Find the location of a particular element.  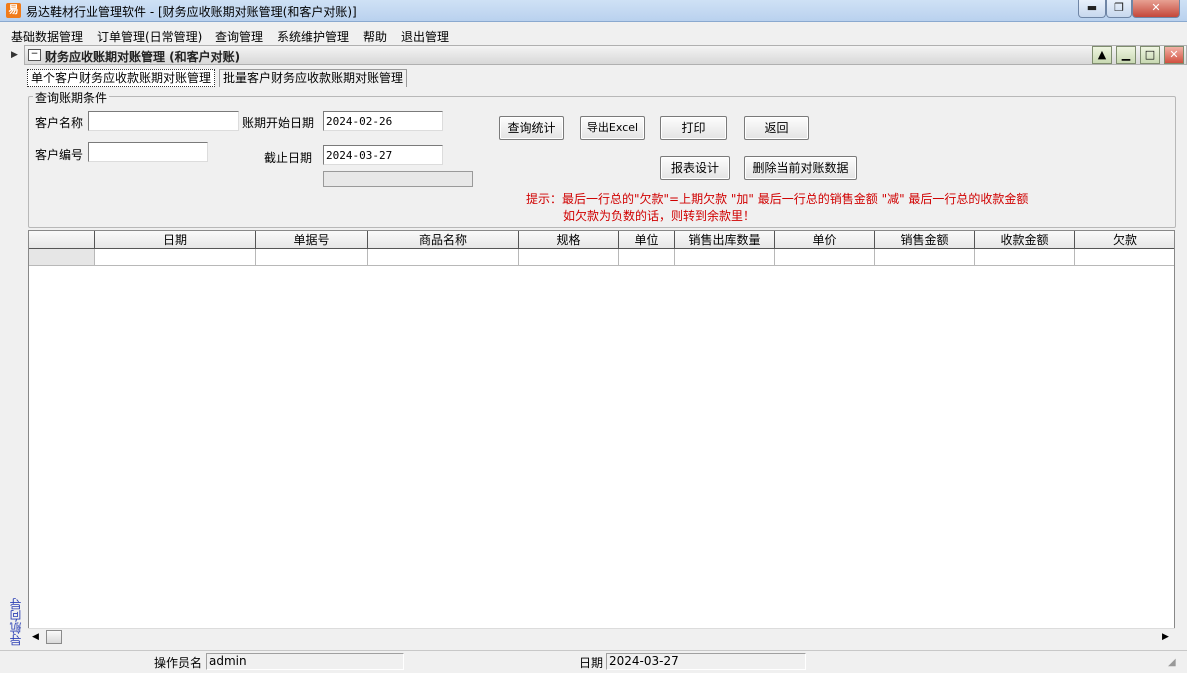

column-header-product-name: 商品名称 is located at coordinates (443, 240).